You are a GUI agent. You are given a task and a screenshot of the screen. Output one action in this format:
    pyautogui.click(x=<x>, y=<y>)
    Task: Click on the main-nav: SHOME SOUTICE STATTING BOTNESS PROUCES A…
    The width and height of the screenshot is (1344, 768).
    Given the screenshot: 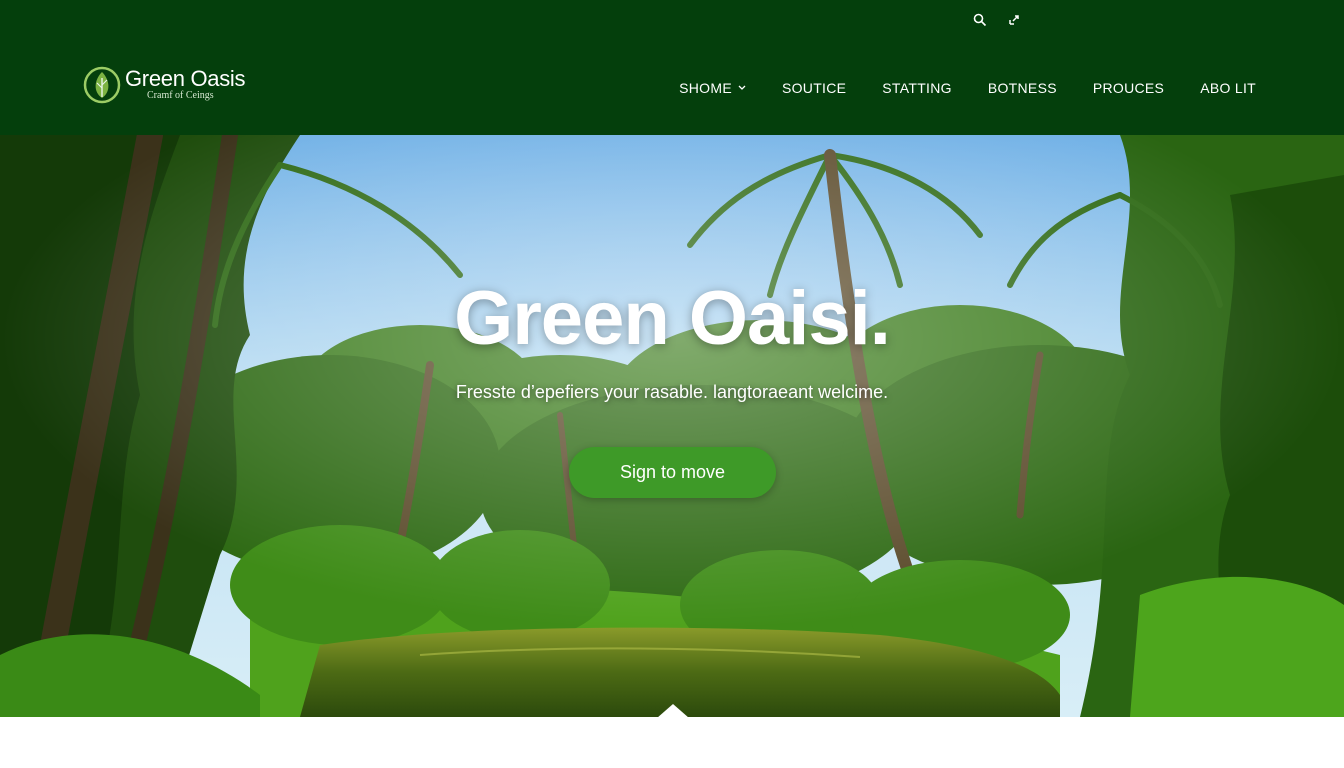 What is the action you would take?
    pyautogui.click(x=967, y=88)
    